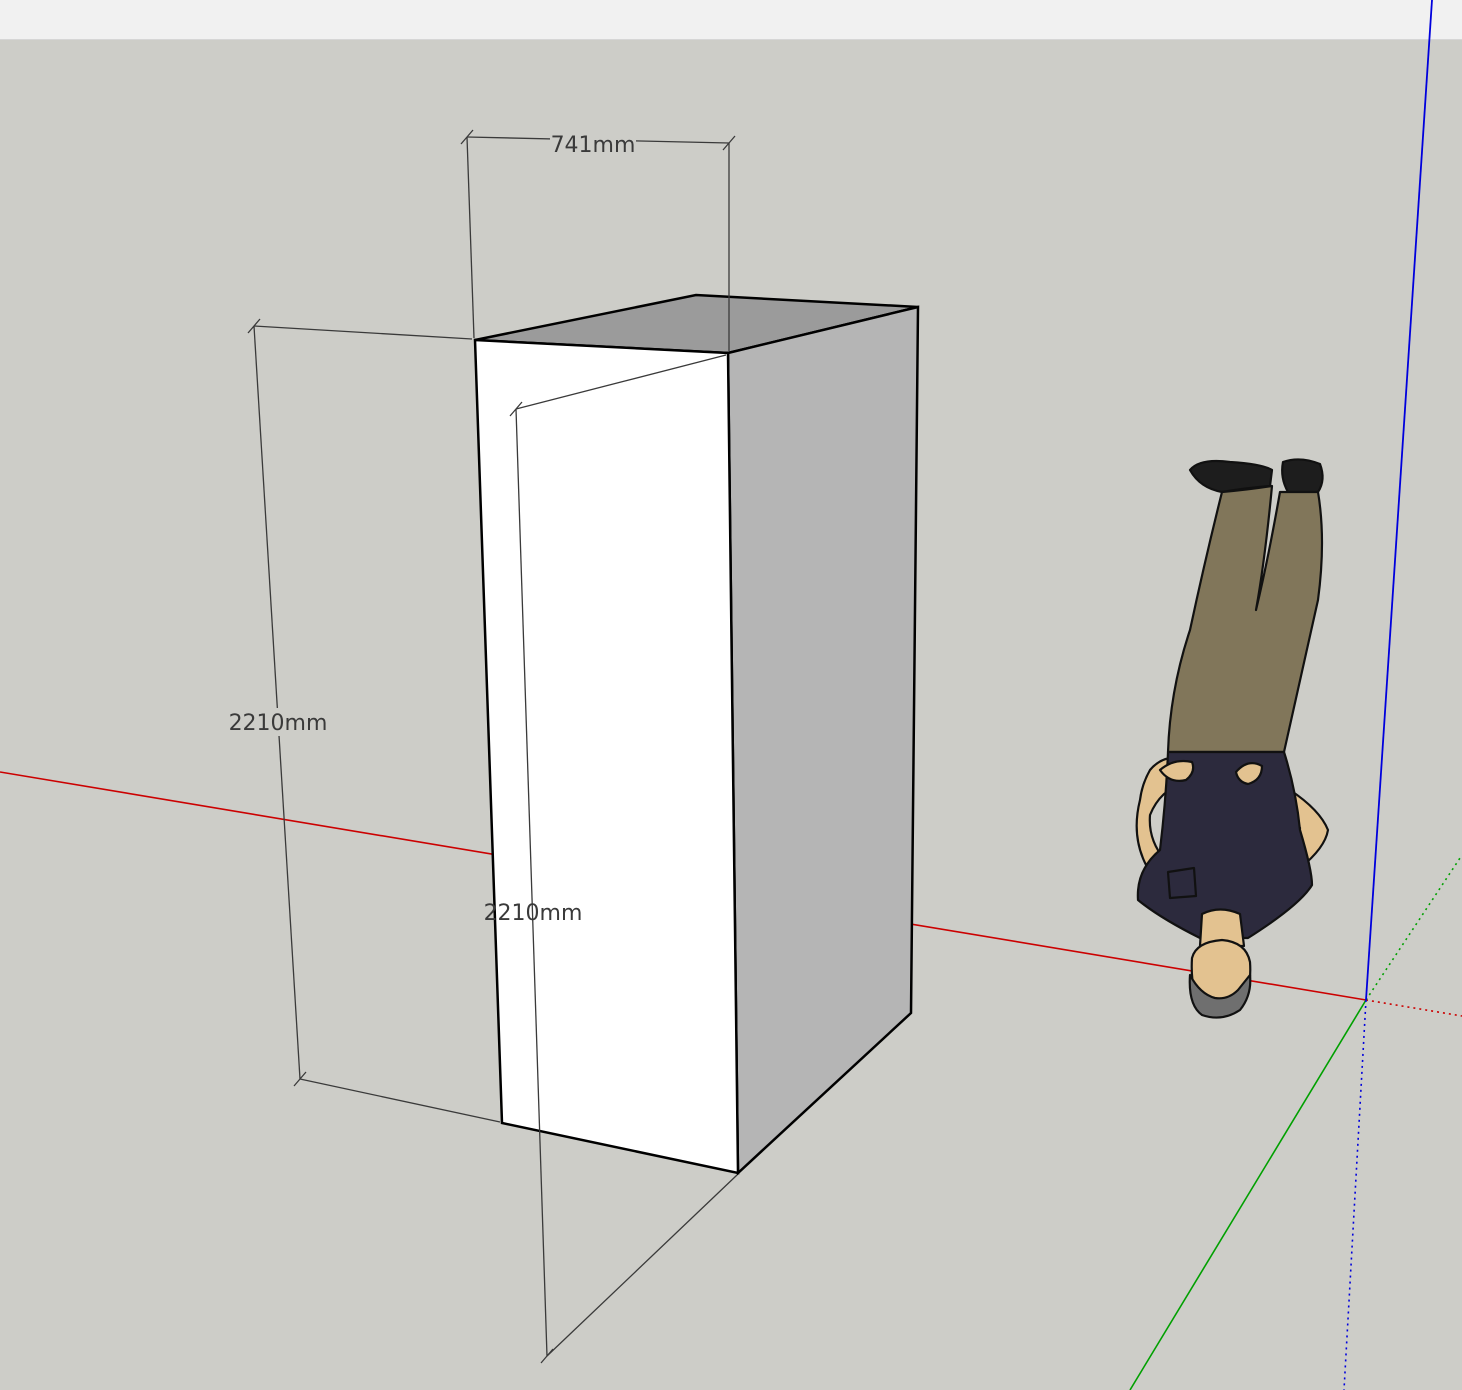 The height and width of the screenshot is (1390, 1462). I want to click on dimension-height-left-label: 2210mm, so click(278, 723).